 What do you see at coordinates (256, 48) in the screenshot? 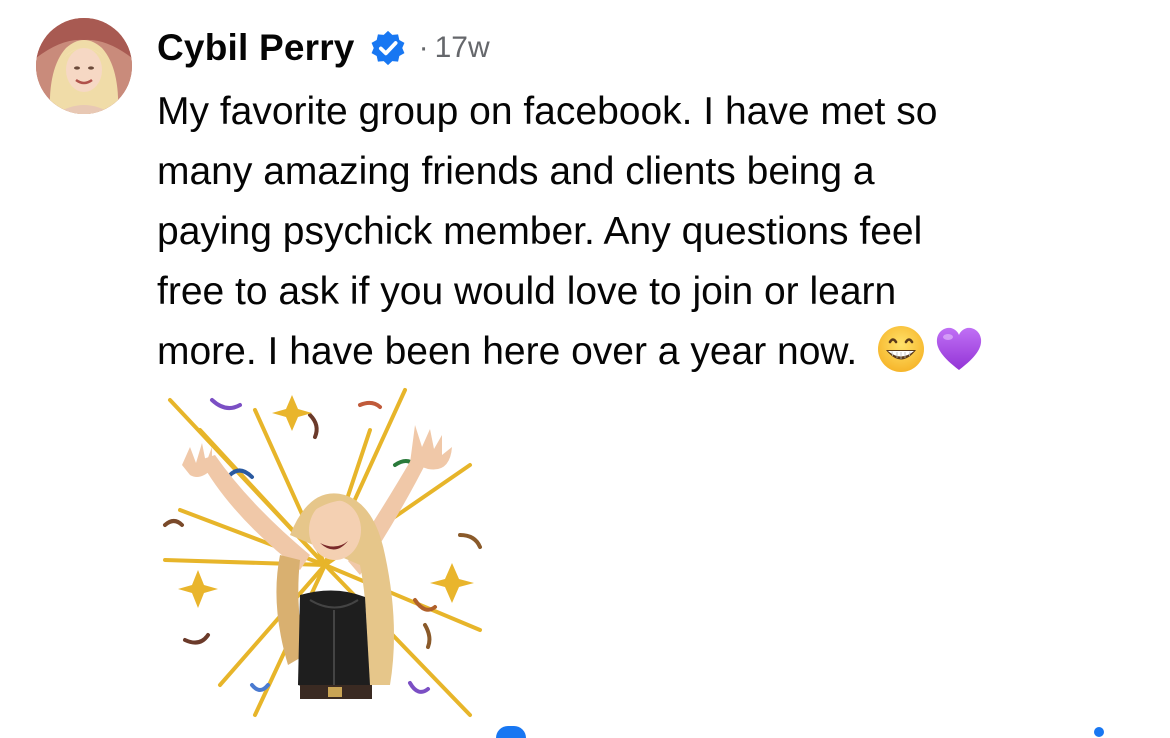
I see `author-name: Cybil Perry` at bounding box center [256, 48].